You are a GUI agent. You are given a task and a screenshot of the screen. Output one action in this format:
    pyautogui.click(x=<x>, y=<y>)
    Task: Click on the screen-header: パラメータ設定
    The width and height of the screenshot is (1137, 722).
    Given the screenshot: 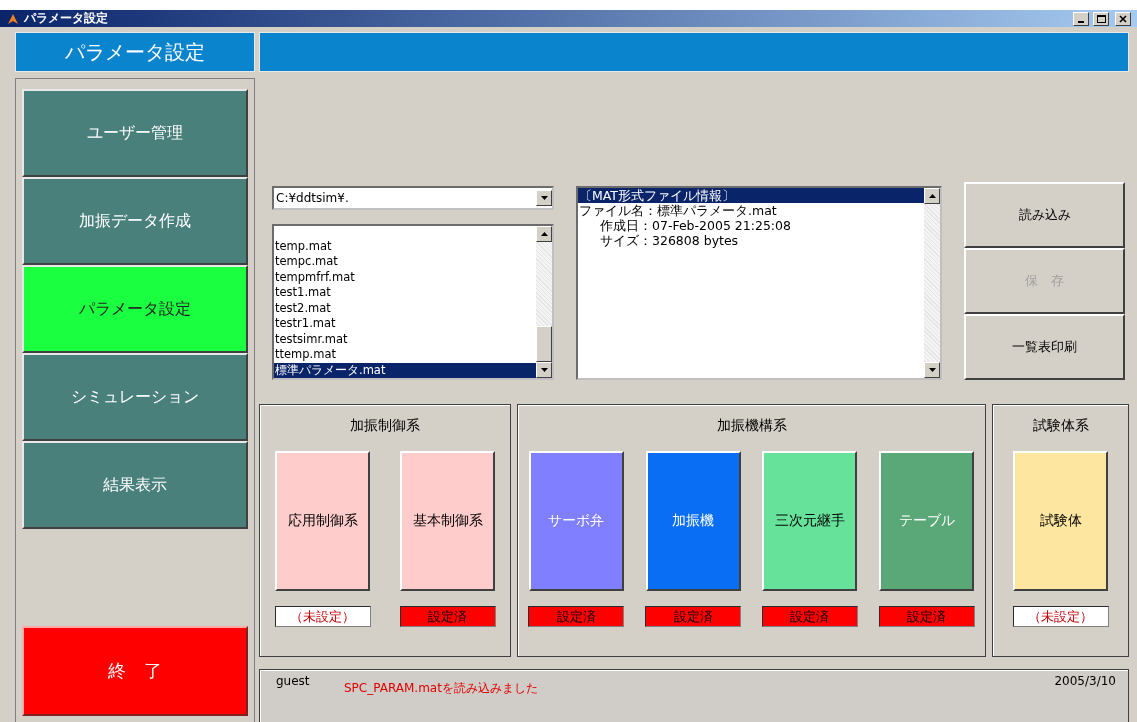 What is the action you would take?
    pyautogui.click(x=135, y=52)
    